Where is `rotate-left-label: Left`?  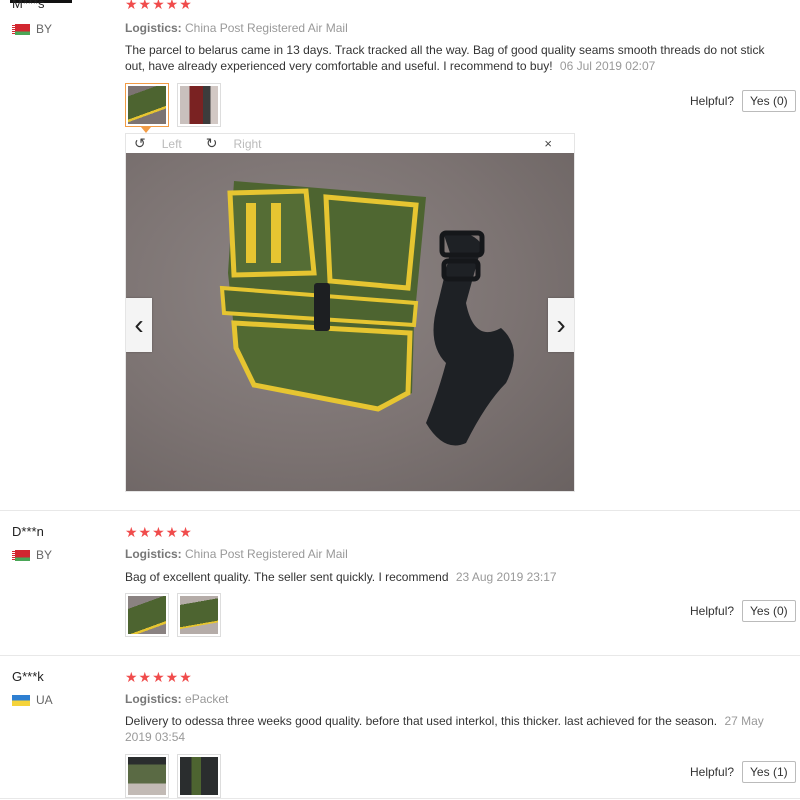 rotate-left-label: Left is located at coordinates (171, 143).